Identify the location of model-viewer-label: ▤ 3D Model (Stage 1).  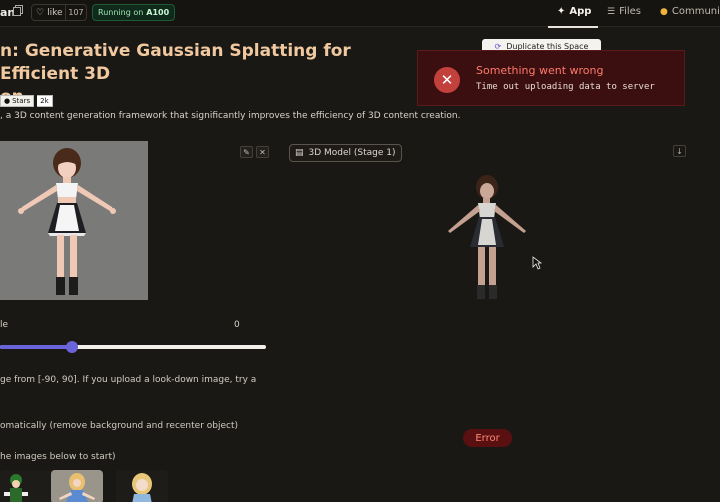
(345, 153).